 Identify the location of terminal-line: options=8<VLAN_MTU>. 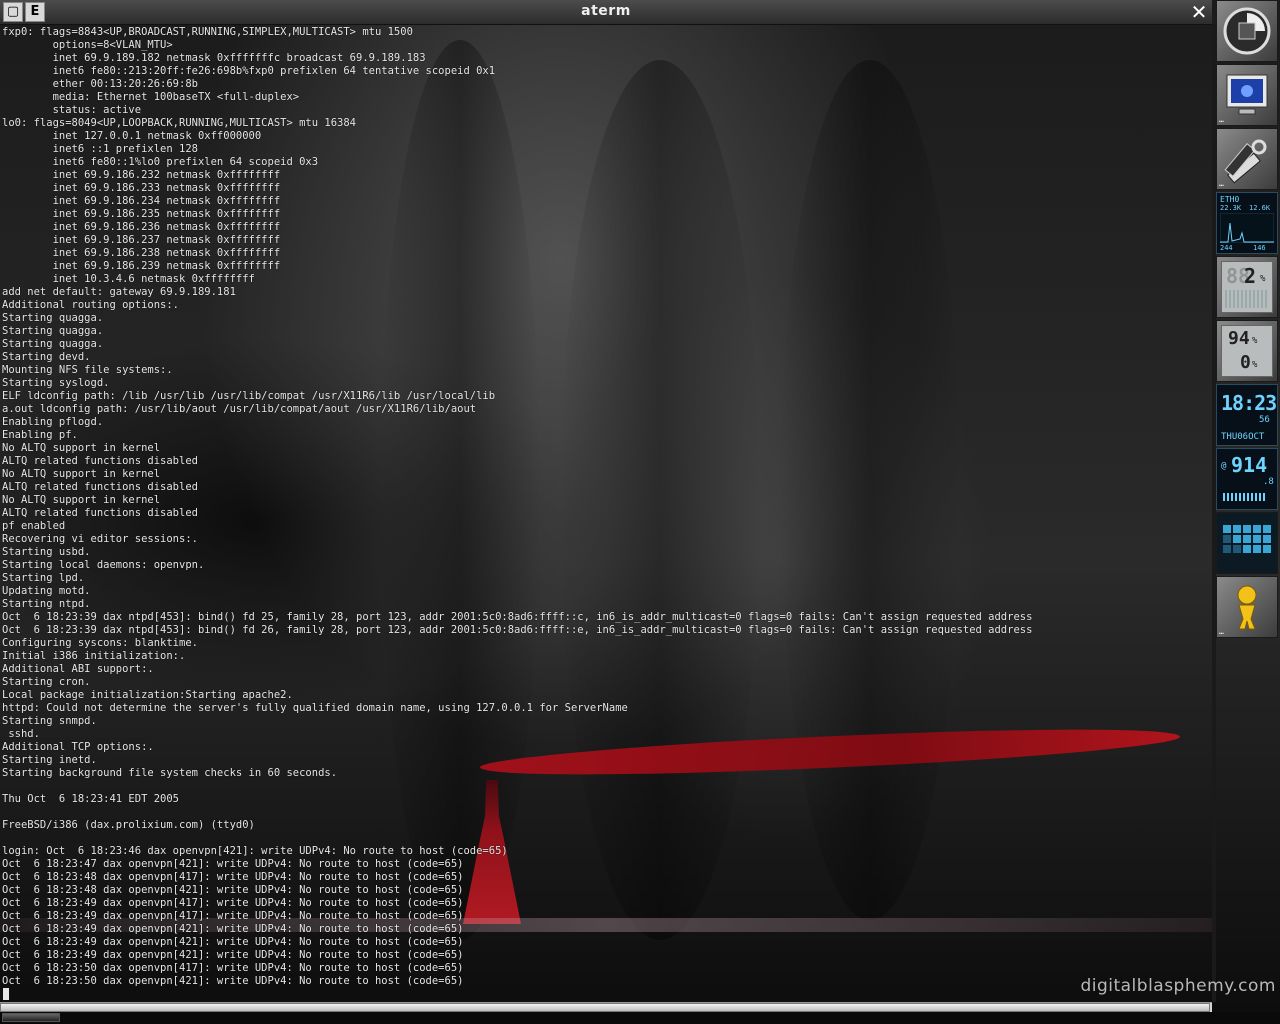
(87, 45).